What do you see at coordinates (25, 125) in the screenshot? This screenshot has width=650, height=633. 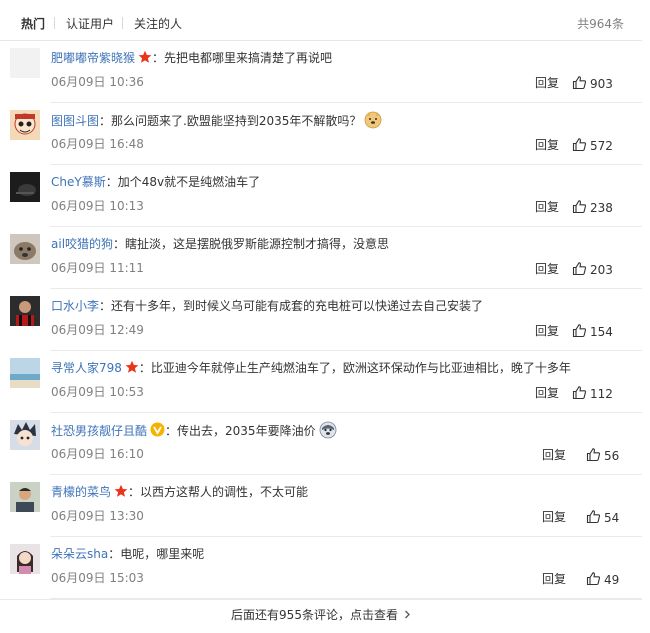 I see `cartoon-avatar` at bounding box center [25, 125].